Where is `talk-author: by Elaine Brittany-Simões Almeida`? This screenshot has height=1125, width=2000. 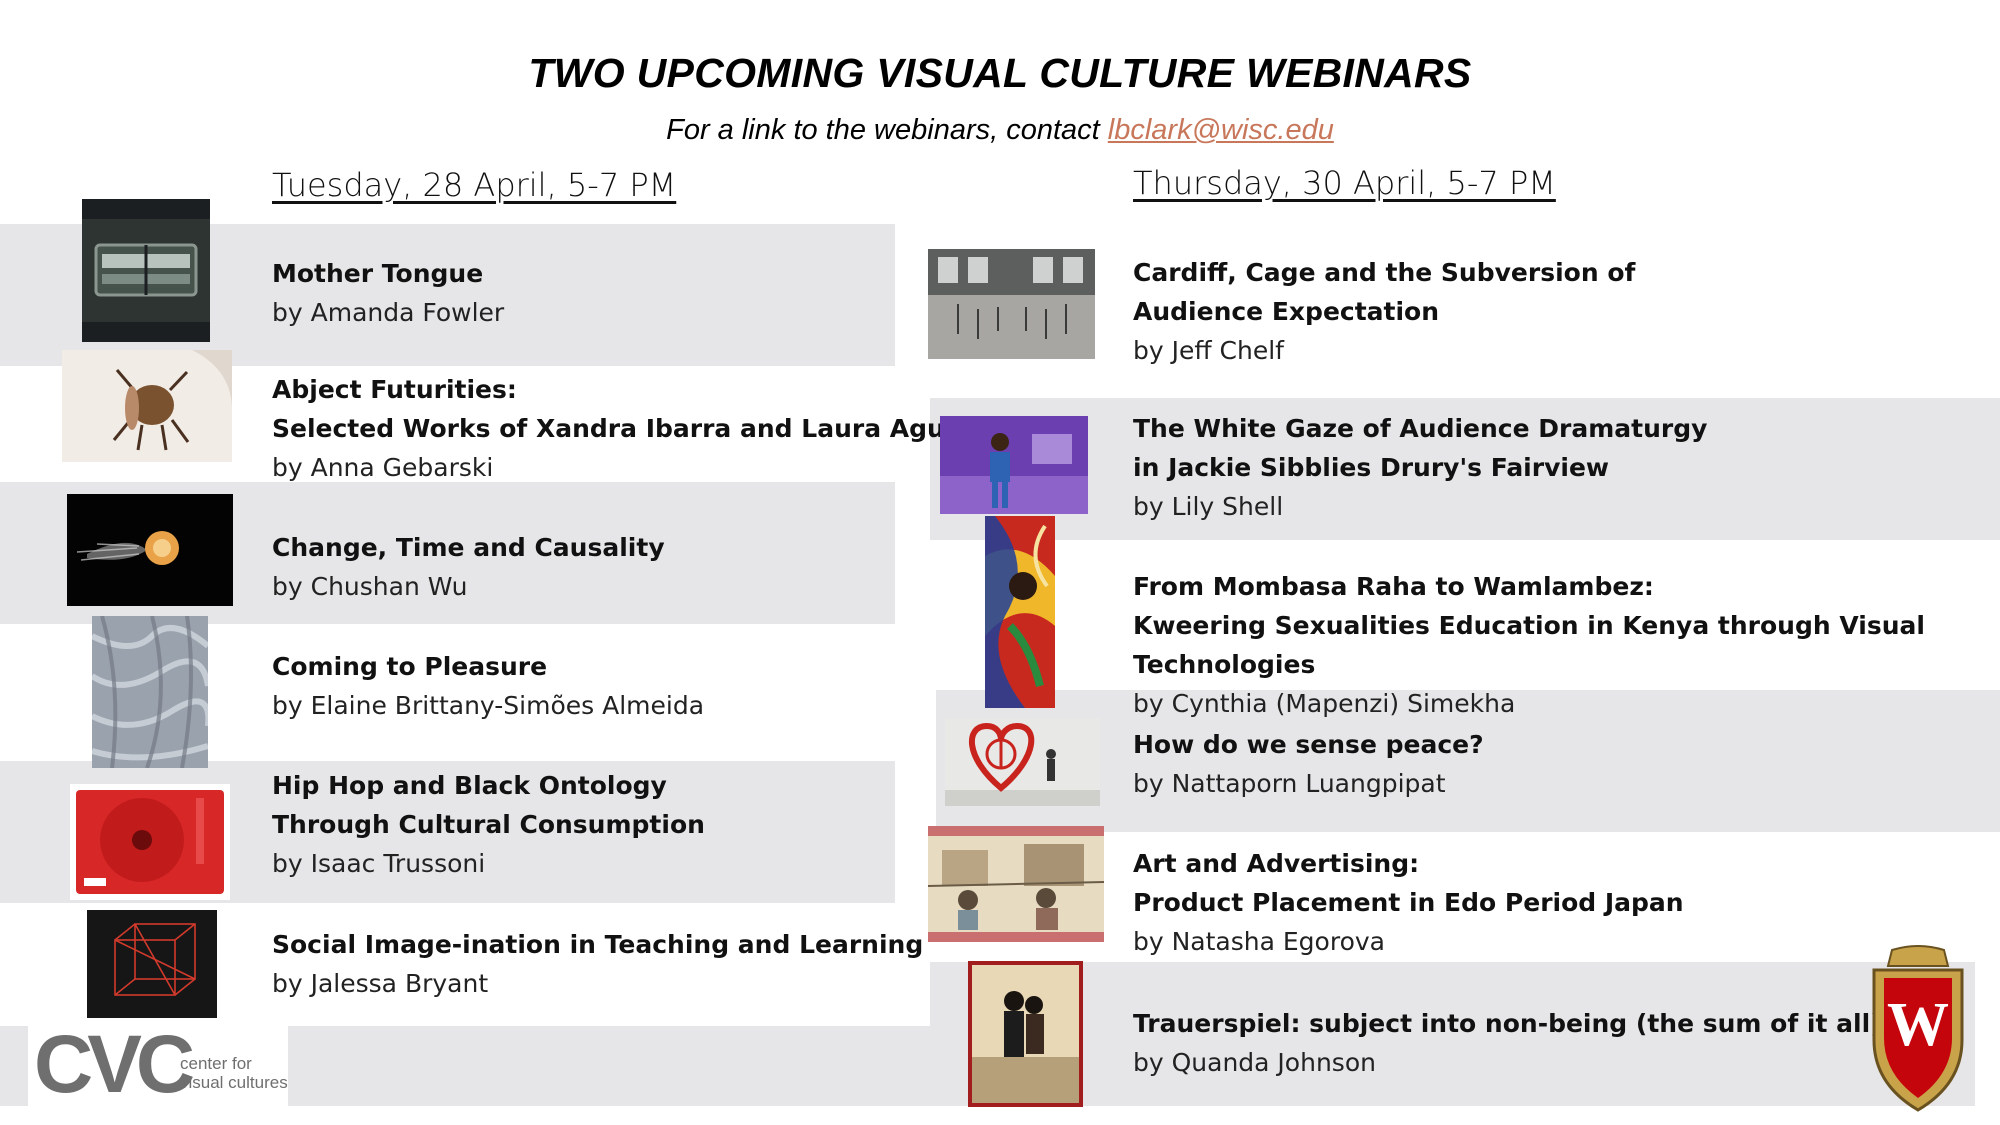 talk-author: by Elaine Brittany-Simões Almeida is located at coordinates (488, 705).